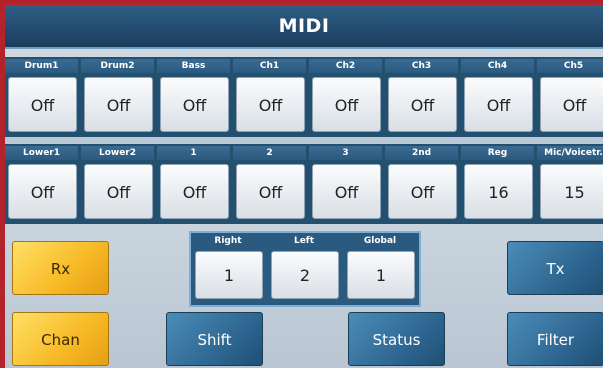 The width and height of the screenshot is (603, 368). I want to click on channel-label: Drum2, so click(117, 66).